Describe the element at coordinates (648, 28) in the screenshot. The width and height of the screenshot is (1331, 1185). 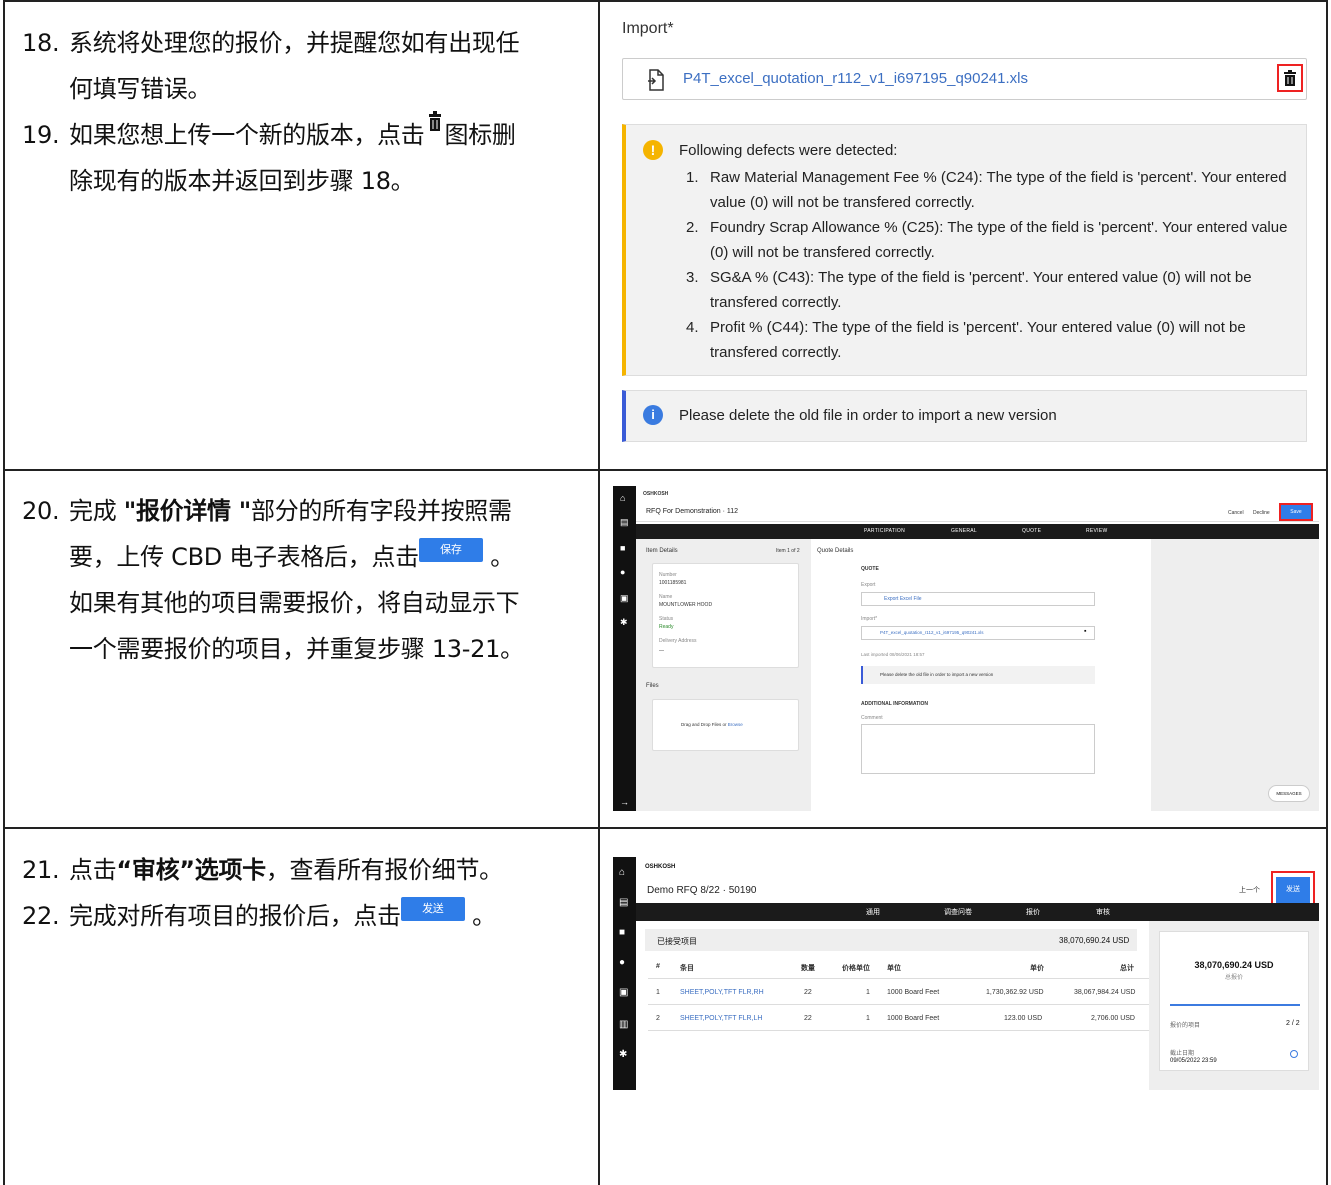
I see `import-label: Import*` at that location.